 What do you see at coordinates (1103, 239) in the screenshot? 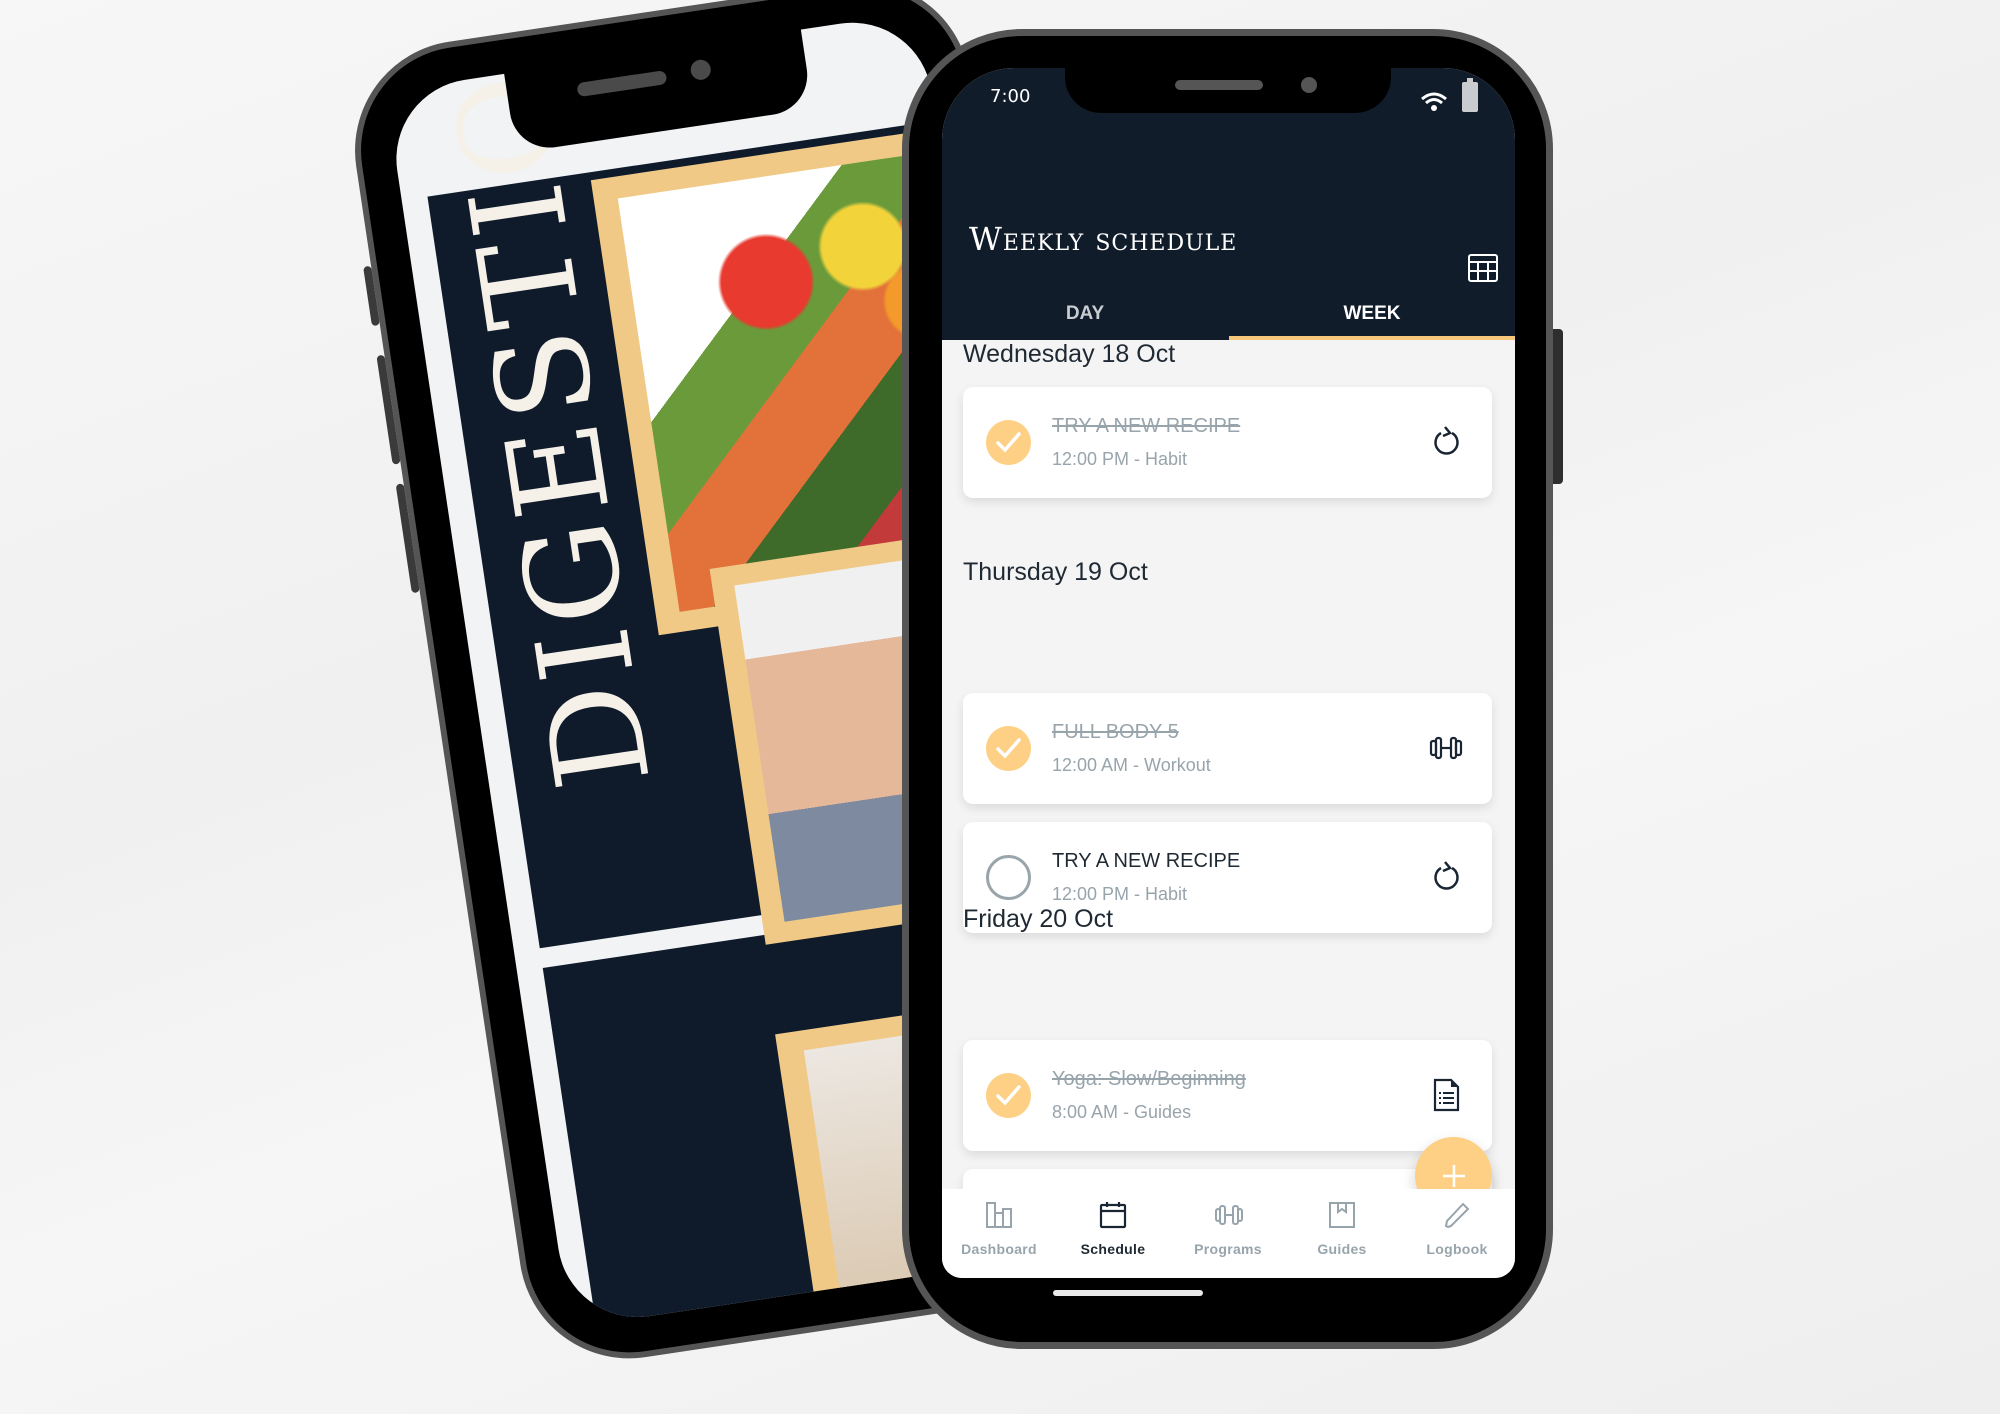
I see `page-title: Weekly schedule` at bounding box center [1103, 239].